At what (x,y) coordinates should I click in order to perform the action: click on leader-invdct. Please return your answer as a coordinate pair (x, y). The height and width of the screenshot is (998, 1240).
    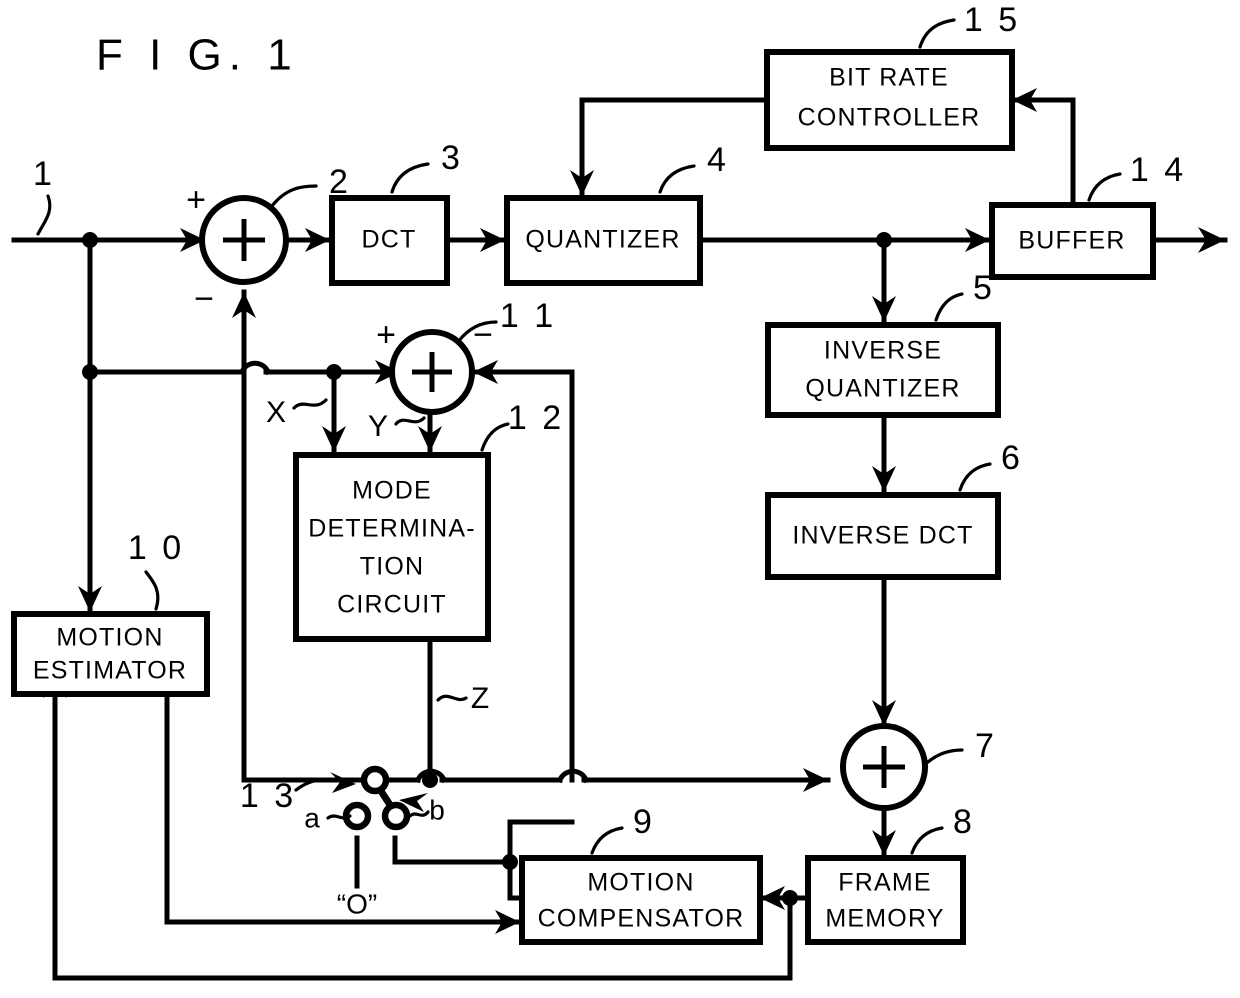
    Looking at the image, I should click on (975, 477).